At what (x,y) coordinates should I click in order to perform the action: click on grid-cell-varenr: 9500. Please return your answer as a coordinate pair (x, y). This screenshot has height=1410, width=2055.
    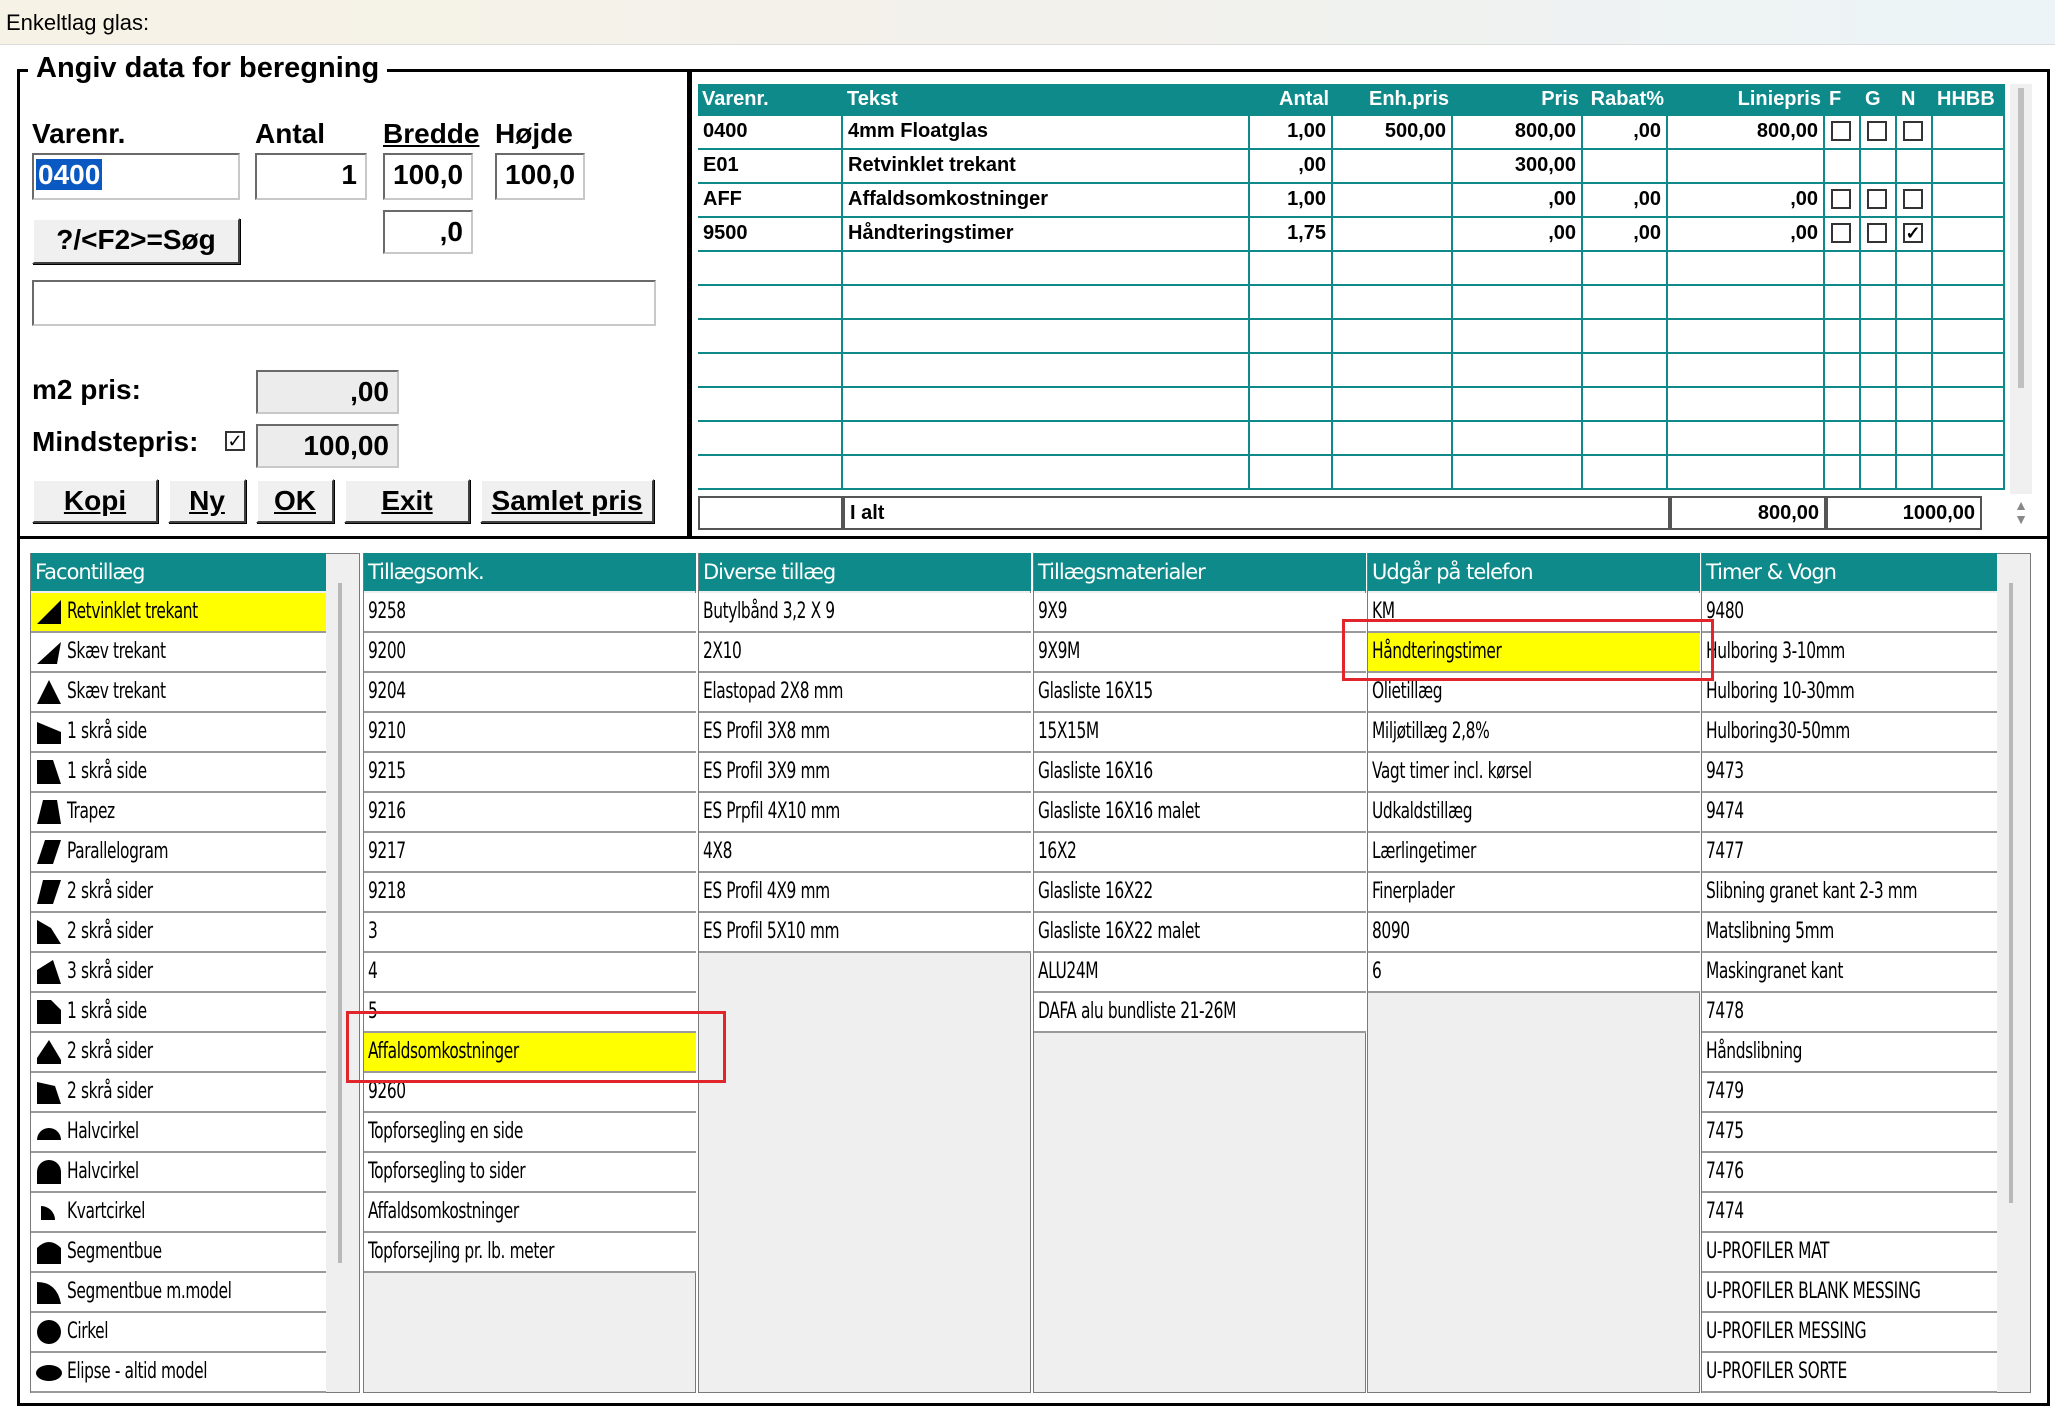
    Looking at the image, I should click on (770, 235).